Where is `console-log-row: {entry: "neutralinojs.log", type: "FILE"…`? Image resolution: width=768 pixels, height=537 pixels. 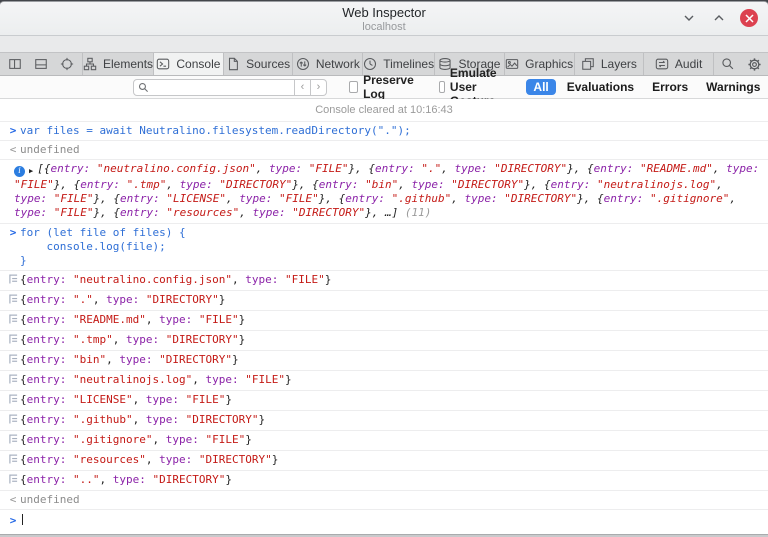 console-log-row: {entry: "neutralinojs.log", type: "FILE"… is located at coordinates (384, 381).